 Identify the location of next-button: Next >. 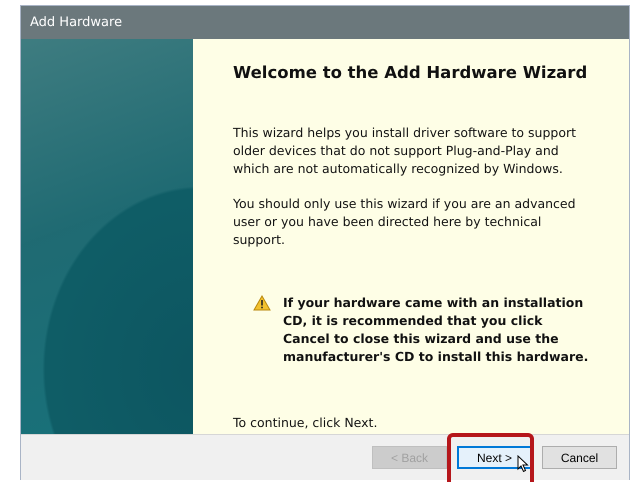
(494, 457).